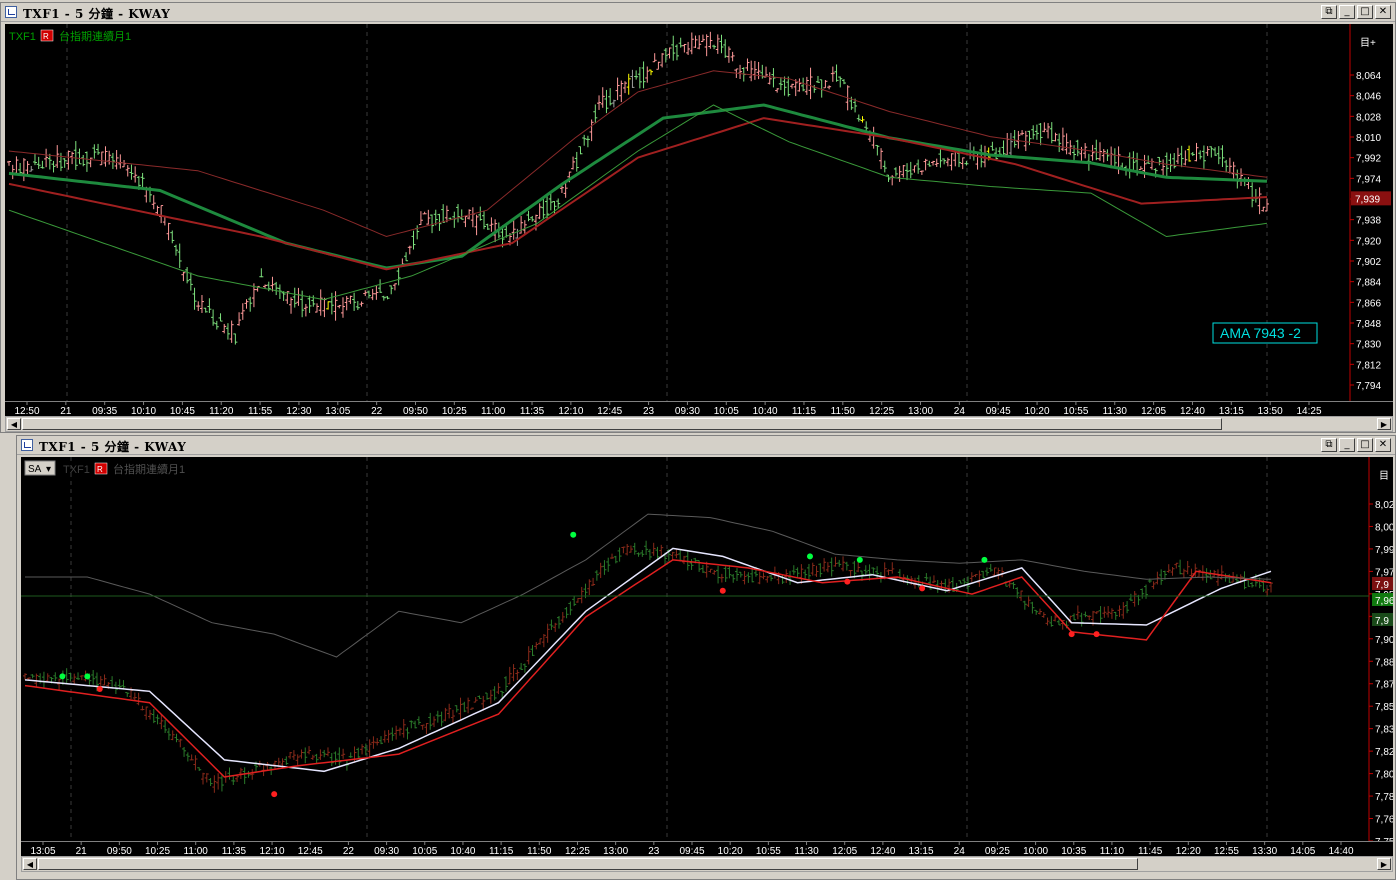 This screenshot has width=1396, height=880. I want to click on y-tick-label: 7,812, so click(1368, 365).